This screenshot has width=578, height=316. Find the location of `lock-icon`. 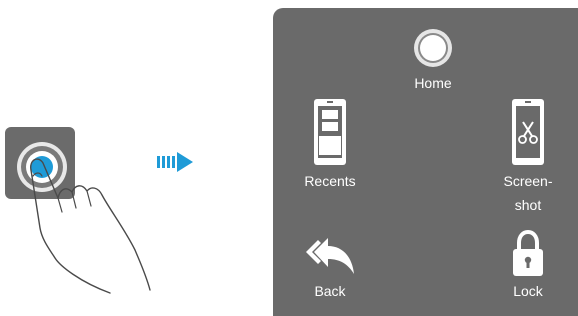

lock-icon is located at coordinates (528, 253).